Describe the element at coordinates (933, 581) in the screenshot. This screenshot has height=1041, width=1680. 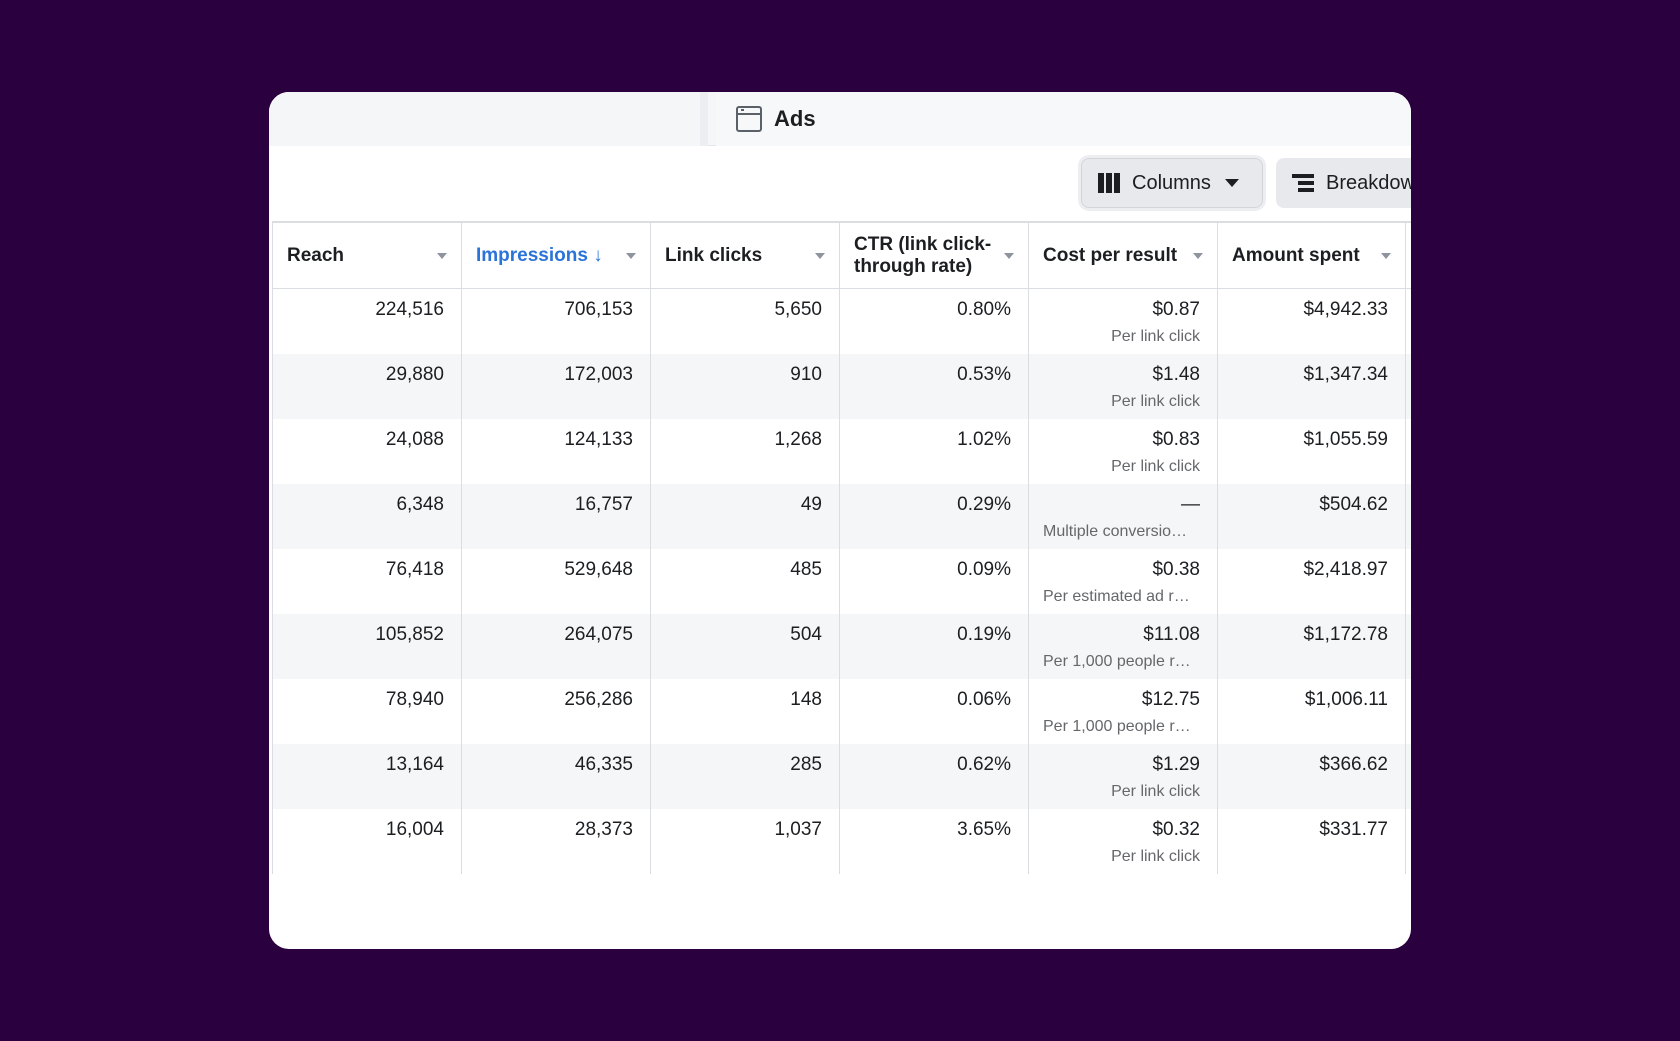
I see `cell-ctr: 0.09%` at that location.